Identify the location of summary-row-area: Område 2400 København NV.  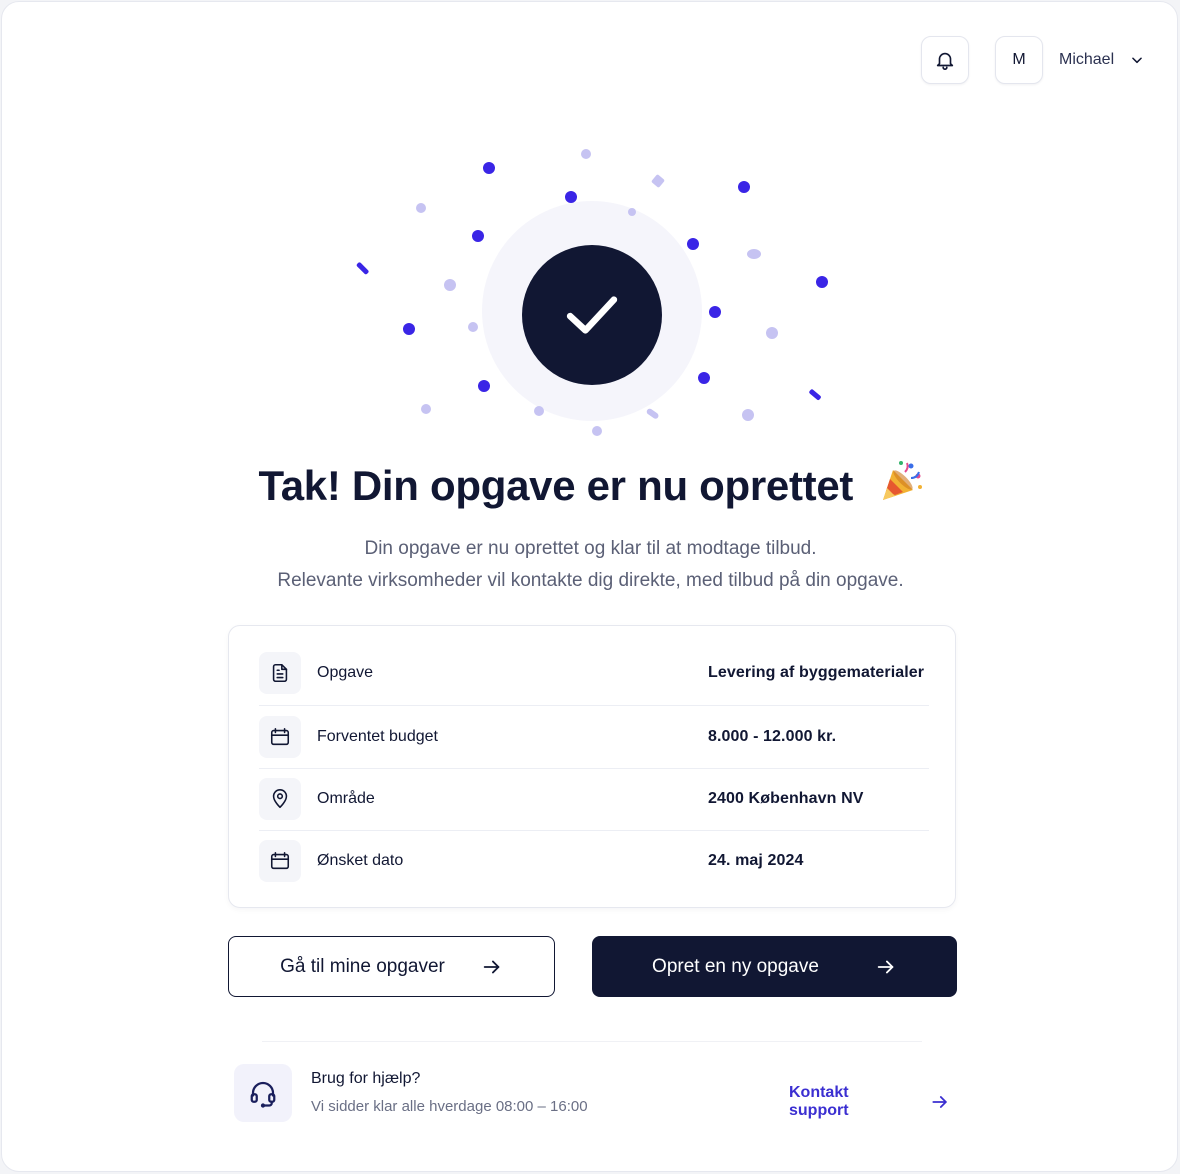
(594, 799).